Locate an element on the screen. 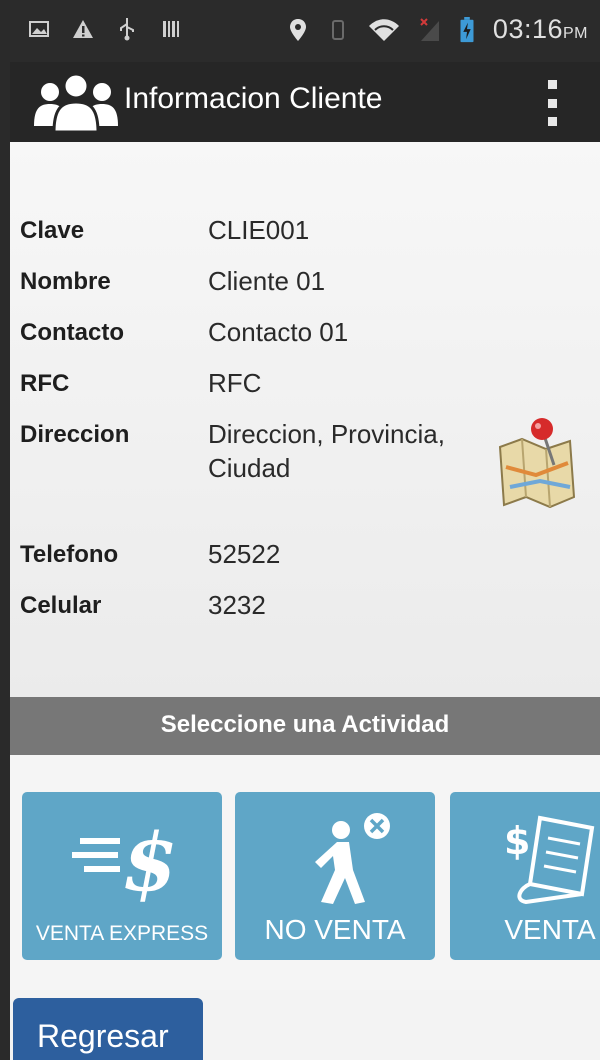 This screenshot has height=1060, width=600. clock: 03:16PM is located at coordinates (540, 29).